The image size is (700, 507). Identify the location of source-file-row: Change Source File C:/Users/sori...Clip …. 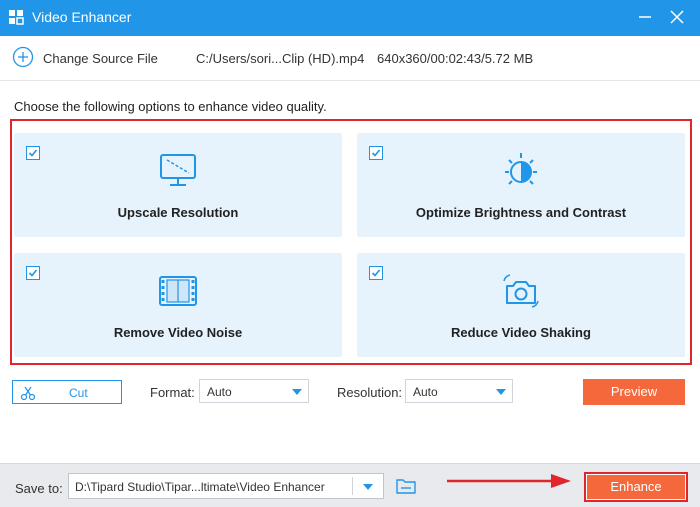
(350, 58).